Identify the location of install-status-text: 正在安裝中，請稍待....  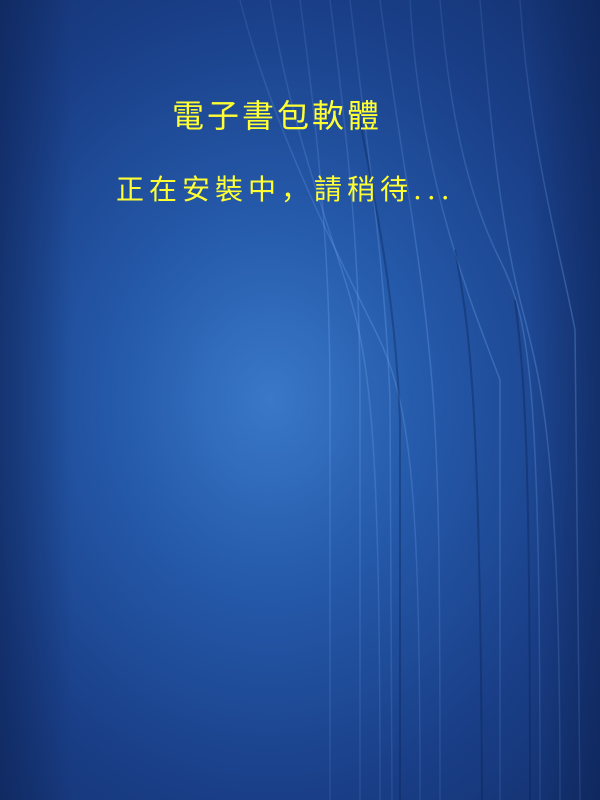
(285, 189).